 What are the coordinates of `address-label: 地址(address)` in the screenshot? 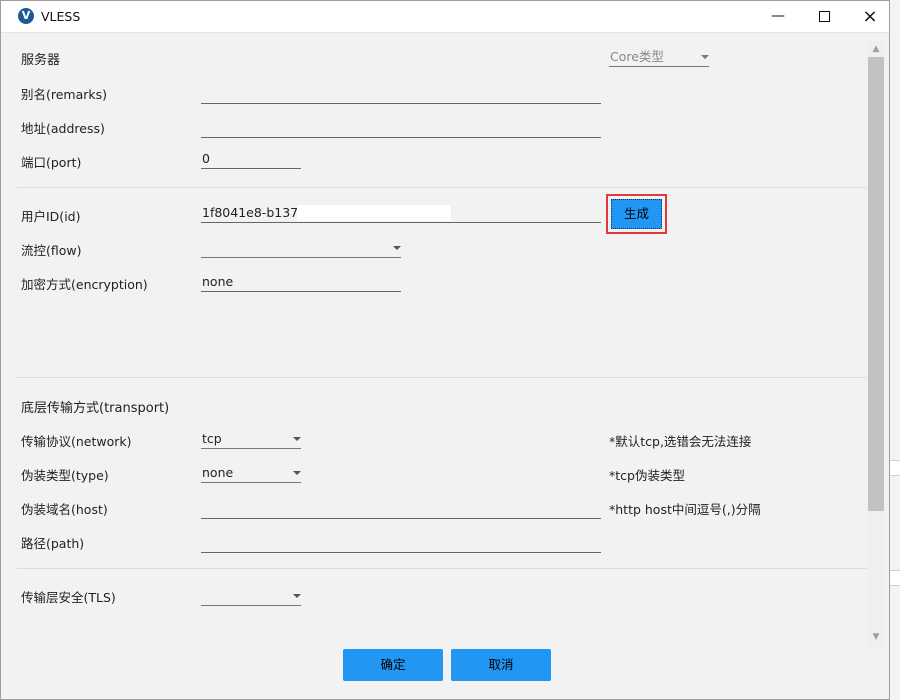 It's located at (63, 128).